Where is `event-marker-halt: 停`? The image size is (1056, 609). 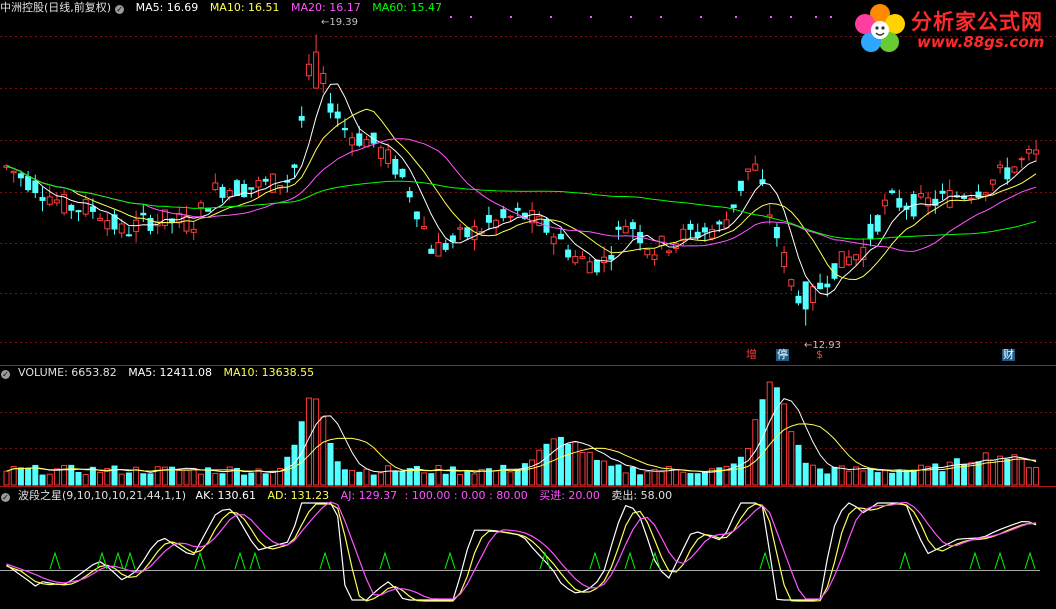 event-marker-halt: 停 is located at coordinates (782, 355).